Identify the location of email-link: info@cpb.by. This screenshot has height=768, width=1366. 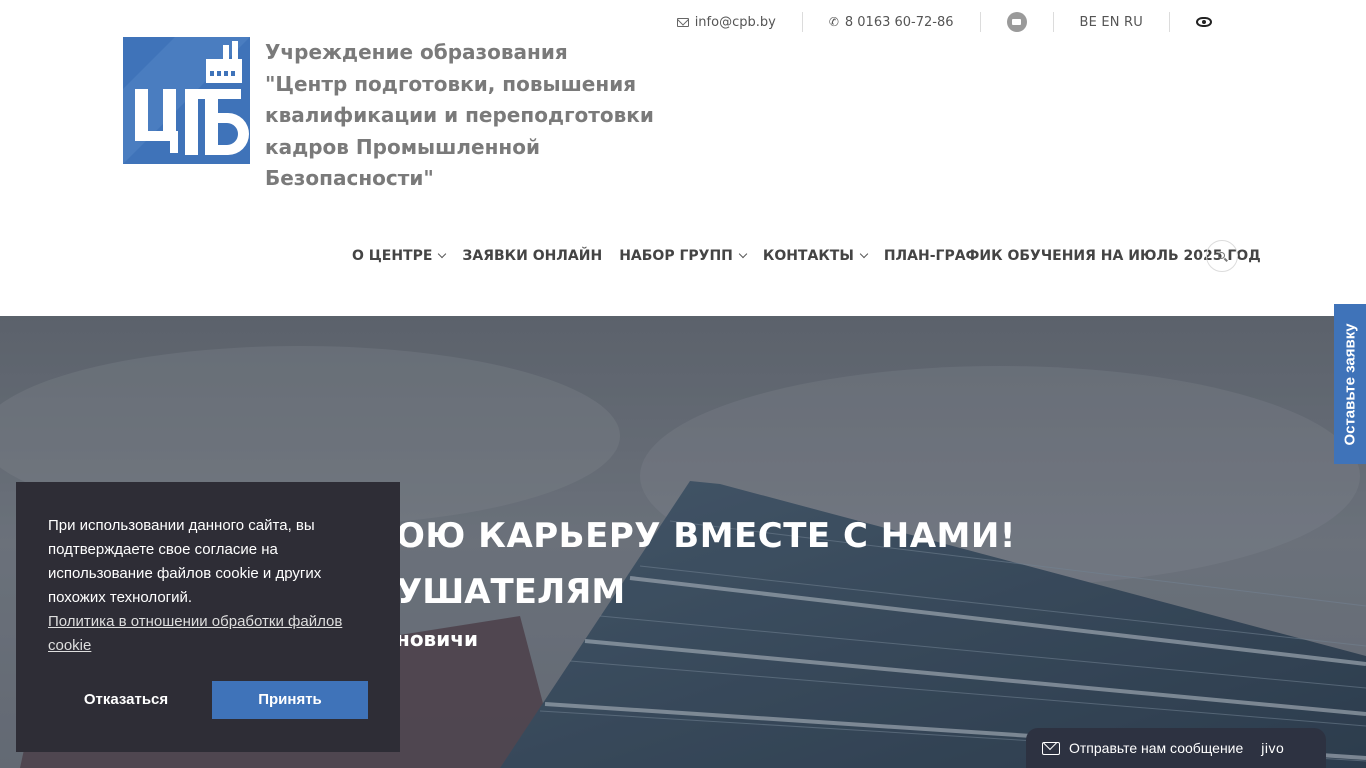
(726, 22).